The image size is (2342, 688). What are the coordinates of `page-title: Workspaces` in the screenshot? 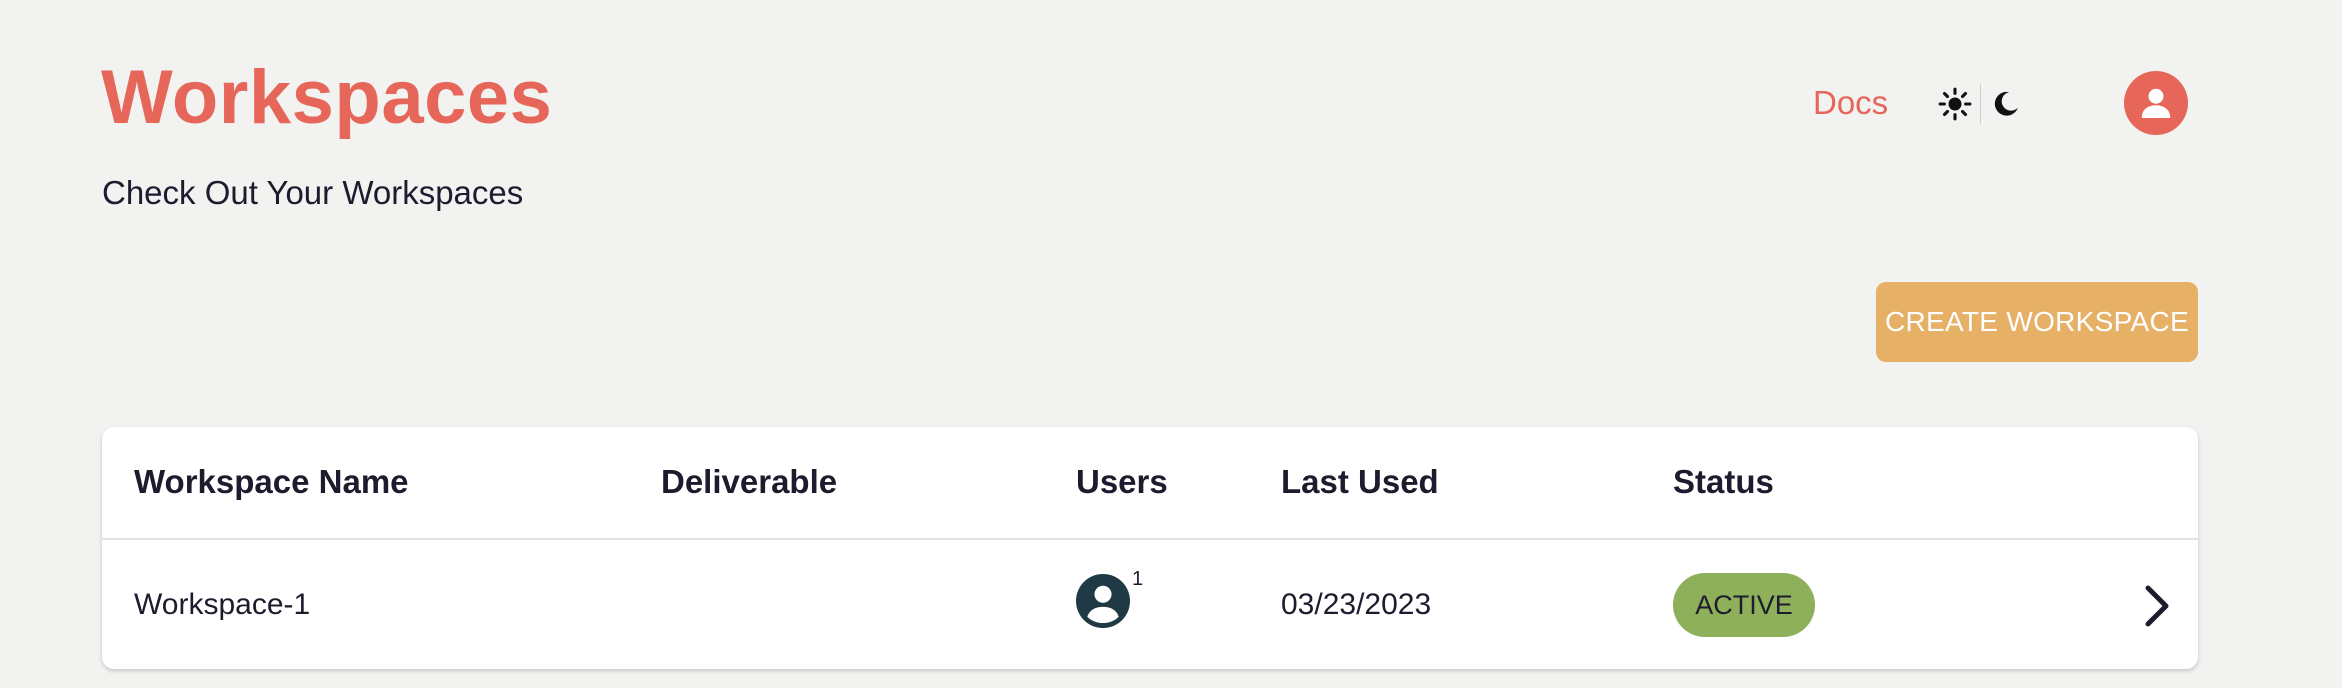 It's located at (327, 97).